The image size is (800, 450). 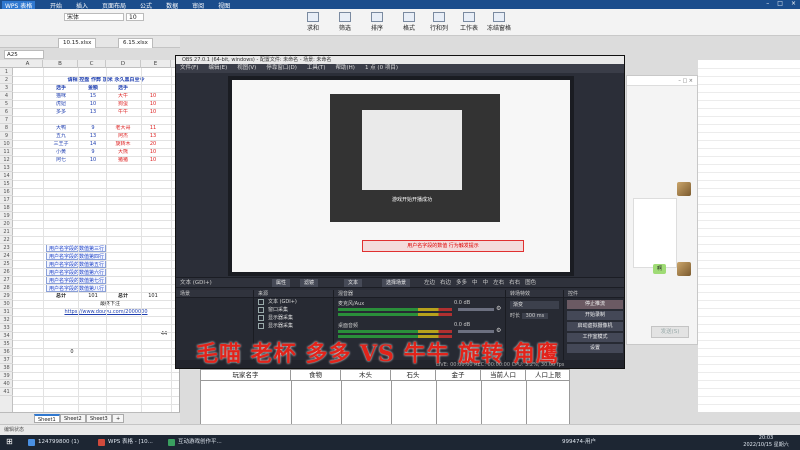 What do you see at coordinates (77, 43) in the screenshot?
I see `file-tab-10-15: 10.15.xlsx` at bounding box center [77, 43].